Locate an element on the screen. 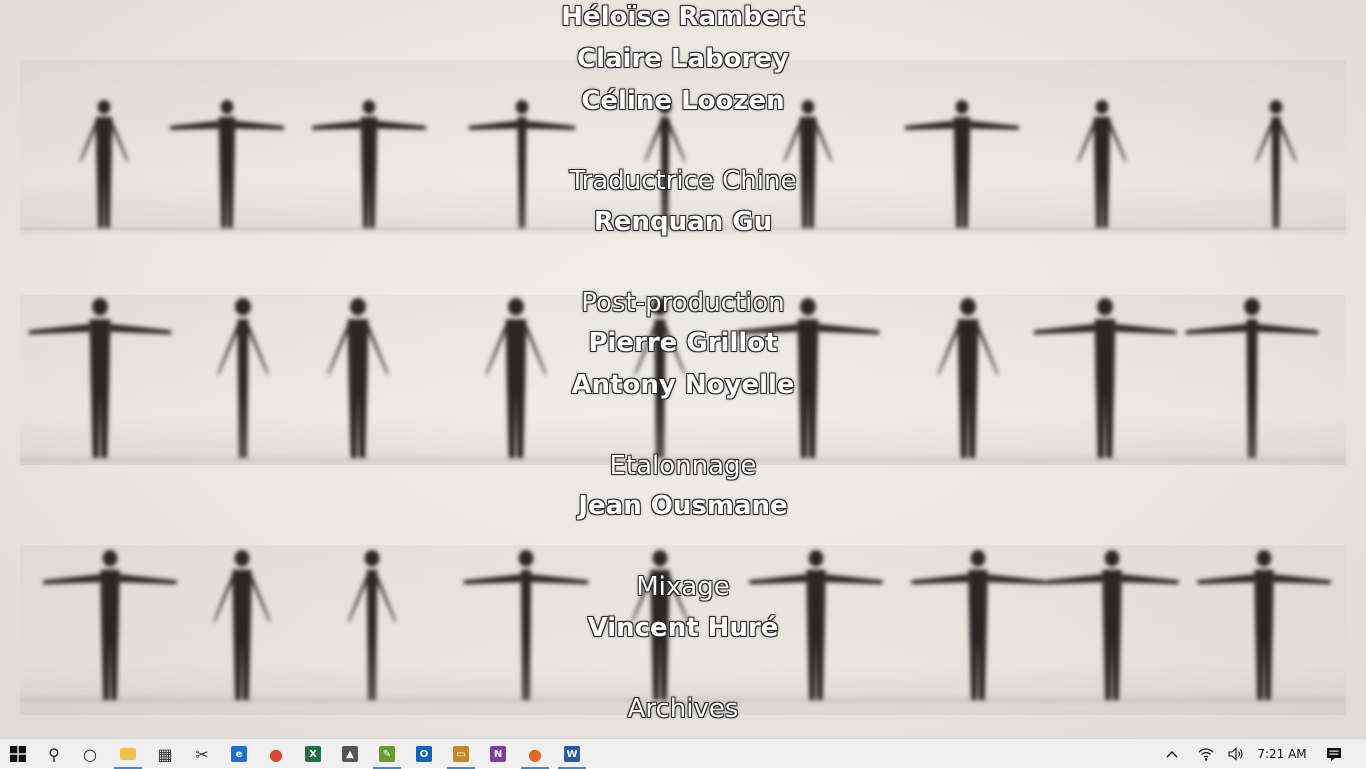 This screenshot has width=1366, height=769. edge-taskbar-button: e is located at coordinates (239, 754).